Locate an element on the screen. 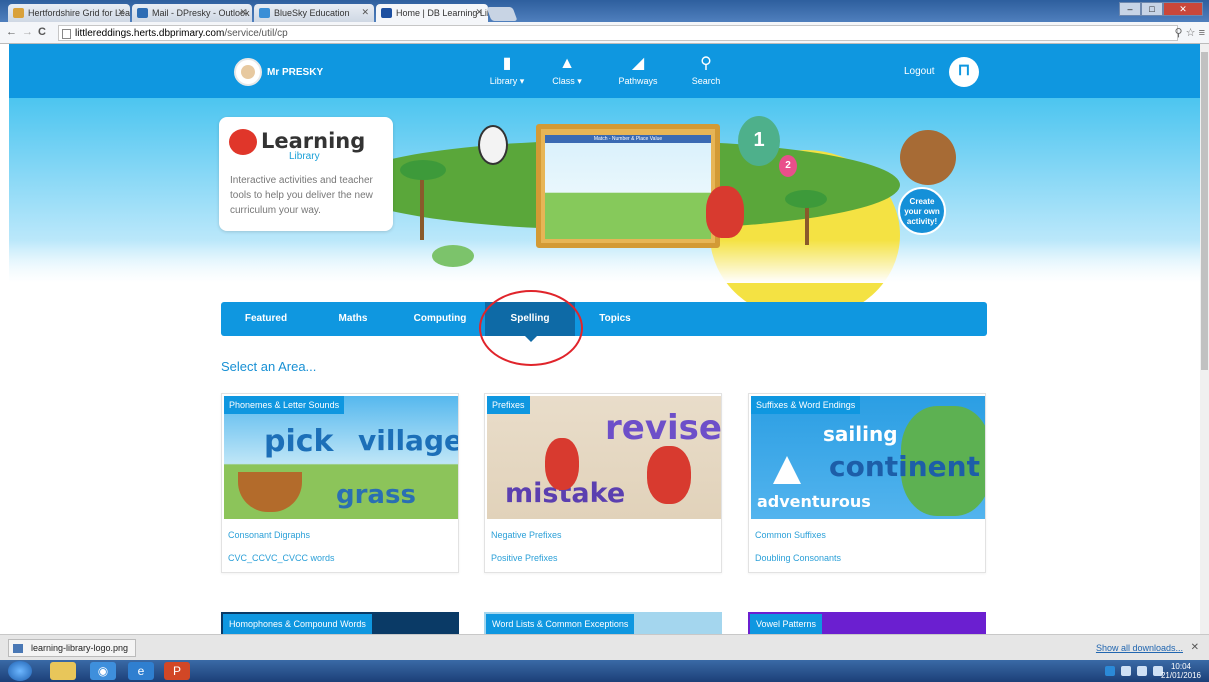  area-card-homophones: Homophones & Compound Words is located at coordinates (340, 623).